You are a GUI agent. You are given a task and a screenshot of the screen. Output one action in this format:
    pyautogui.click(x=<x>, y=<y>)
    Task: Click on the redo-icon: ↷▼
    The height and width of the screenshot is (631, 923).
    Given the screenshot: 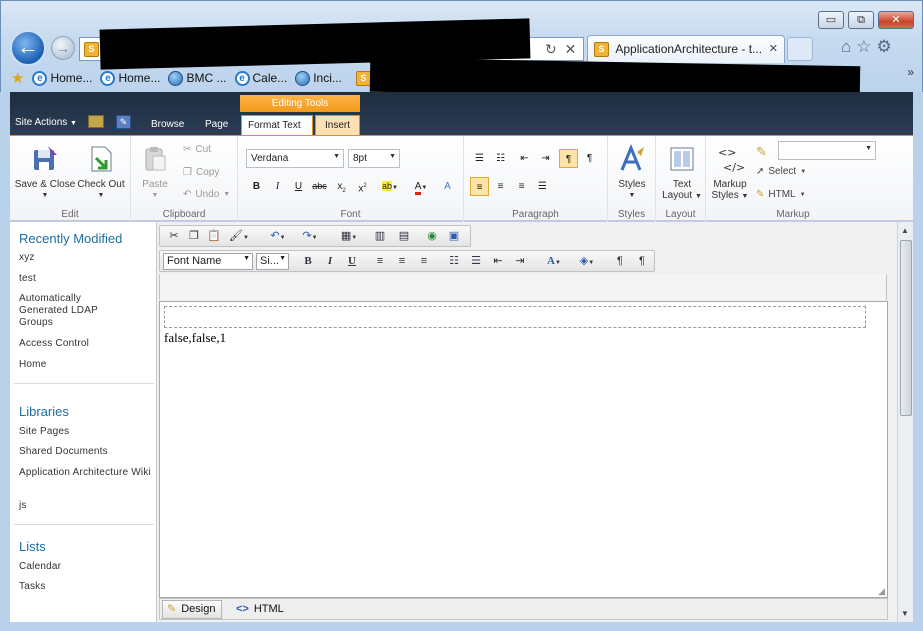 What is the action you would take?
    pyautogui.click(x=310, y=236)
    